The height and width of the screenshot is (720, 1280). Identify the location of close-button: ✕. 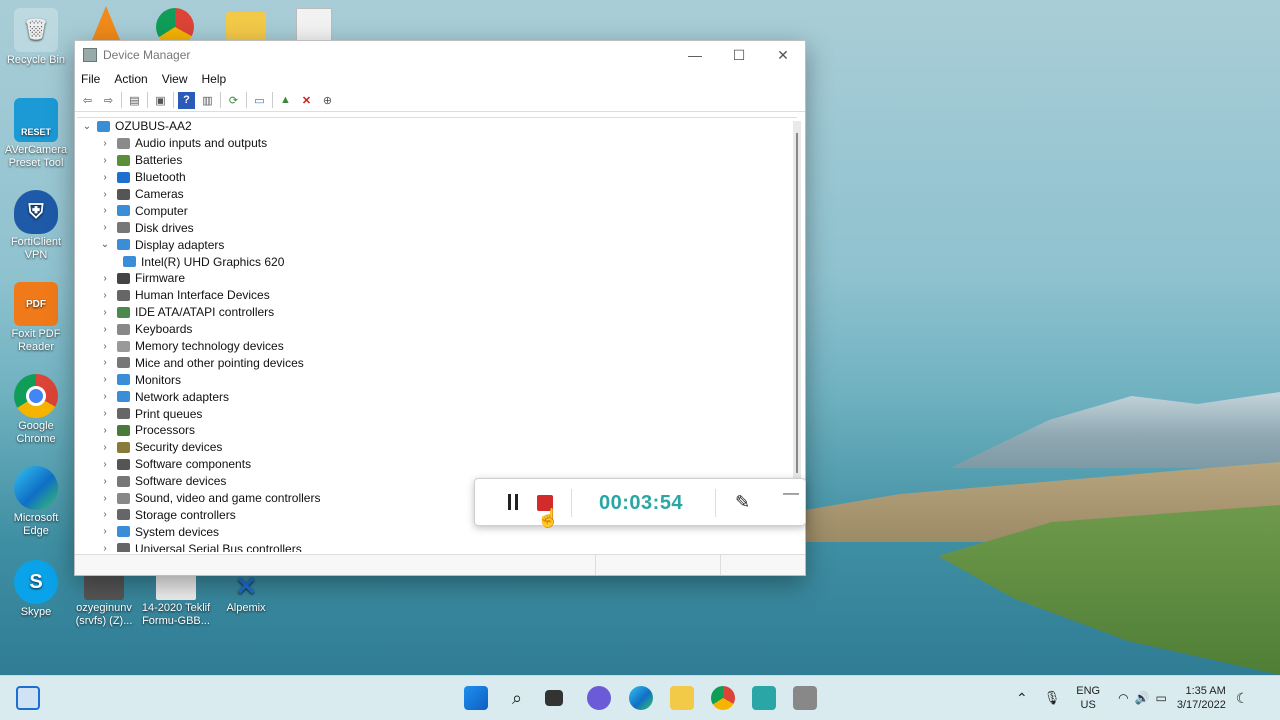
(783, 55).